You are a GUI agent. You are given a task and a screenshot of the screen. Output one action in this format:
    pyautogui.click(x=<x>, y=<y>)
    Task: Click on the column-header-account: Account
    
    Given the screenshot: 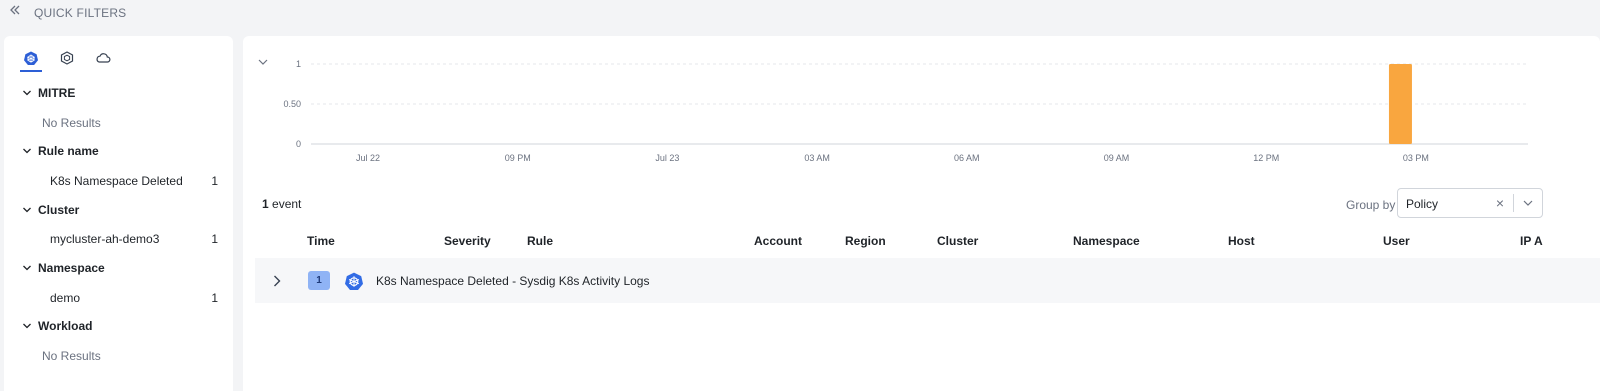 What is the action you would take?
    pyautogui.click(x=778, y=241)
    